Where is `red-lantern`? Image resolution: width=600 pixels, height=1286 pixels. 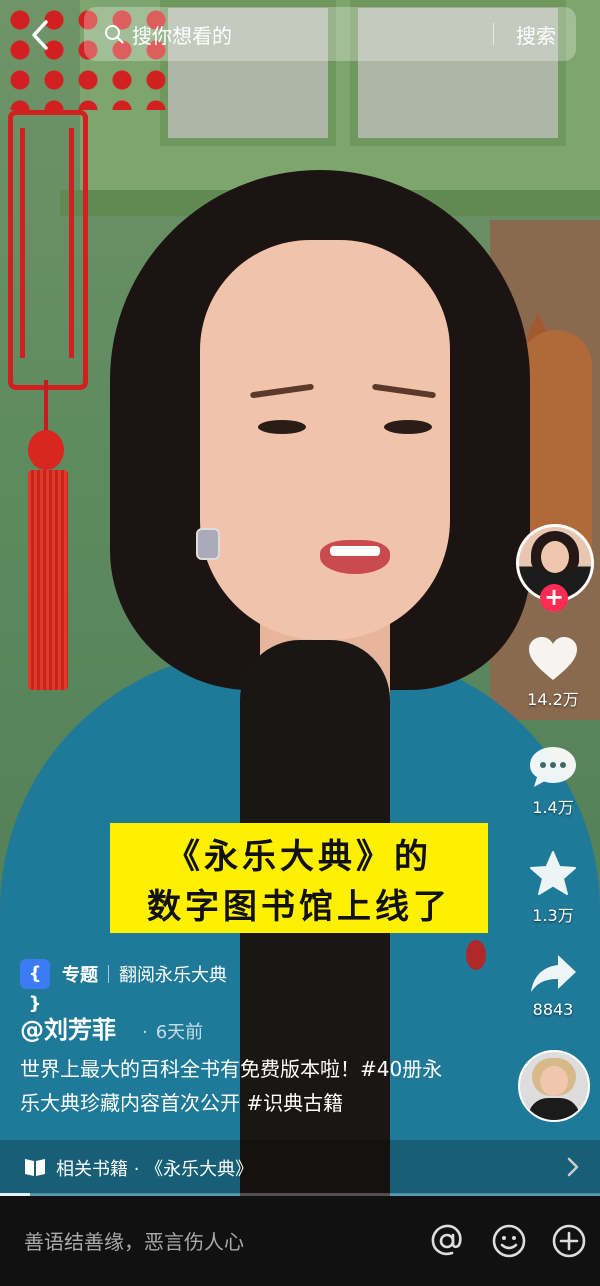 red-lantern is located at coordinates (46, 450).